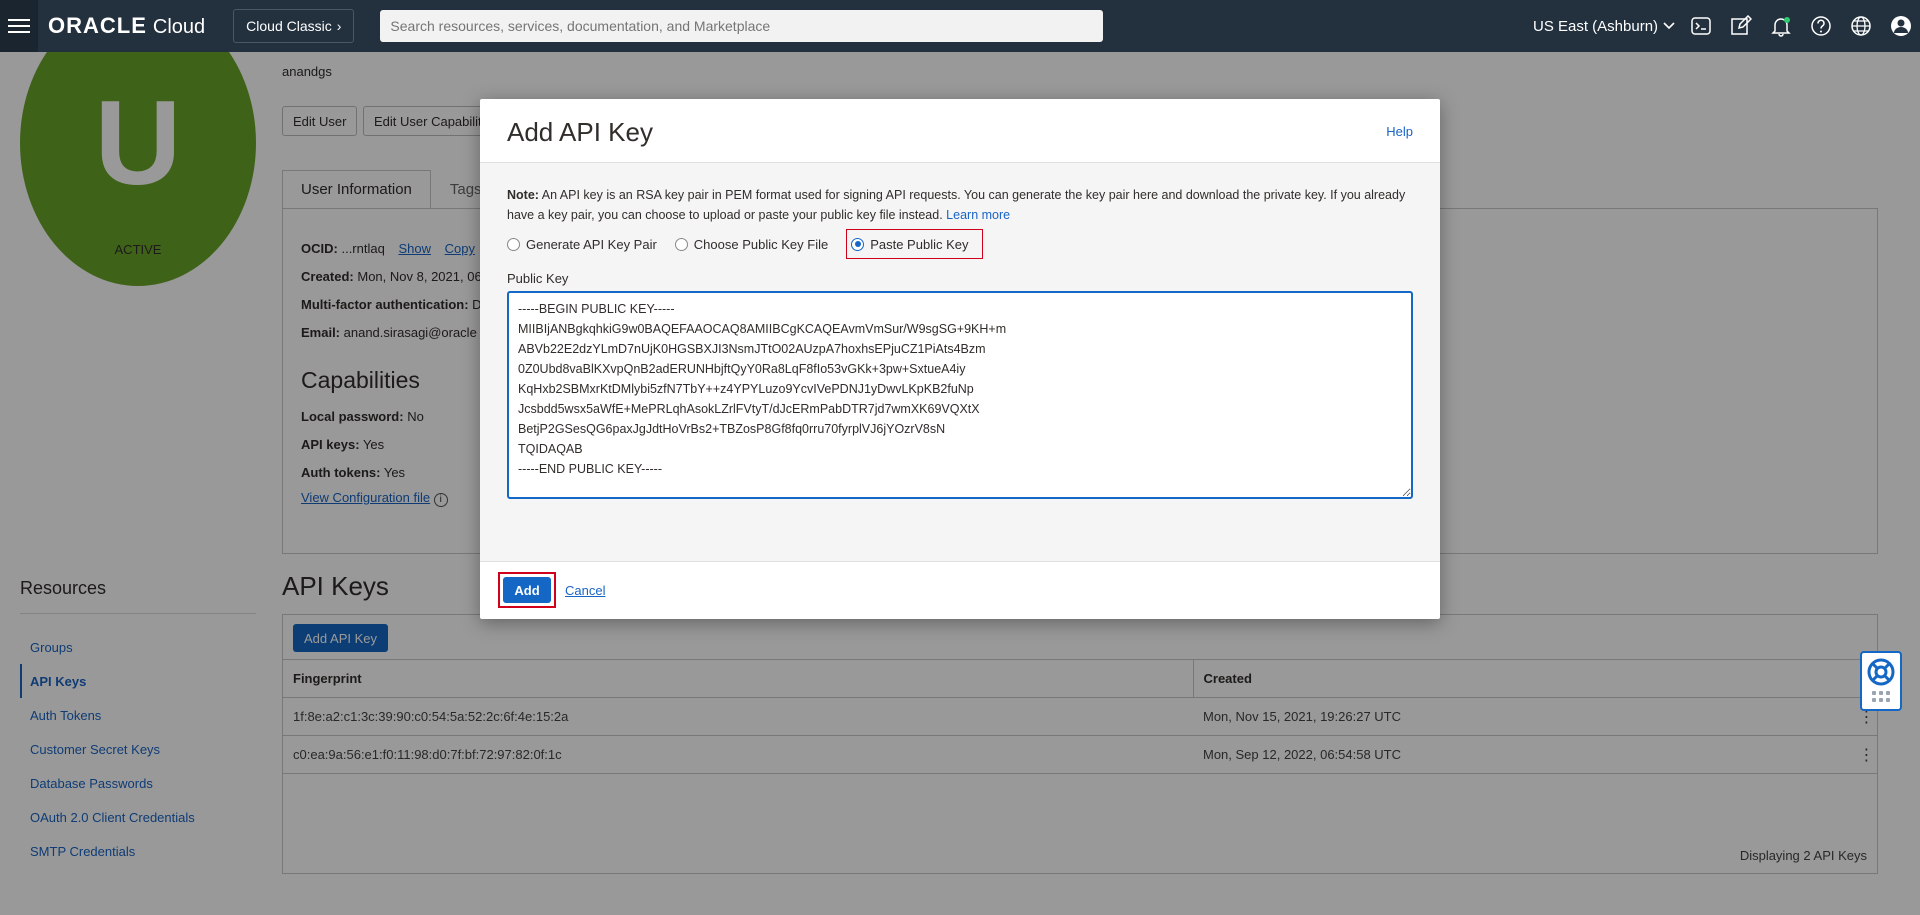 Image resolution: width=1920 pixels, height=915 pixels. I want to click on cancel-link: Cancel, so click(585, 590).